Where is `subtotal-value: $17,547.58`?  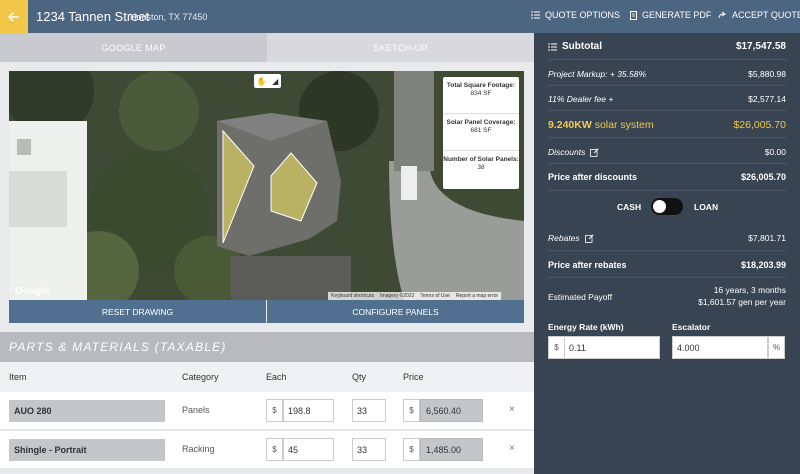
subtotal-value: $17,547.58 is located at coordinates (760, 46).